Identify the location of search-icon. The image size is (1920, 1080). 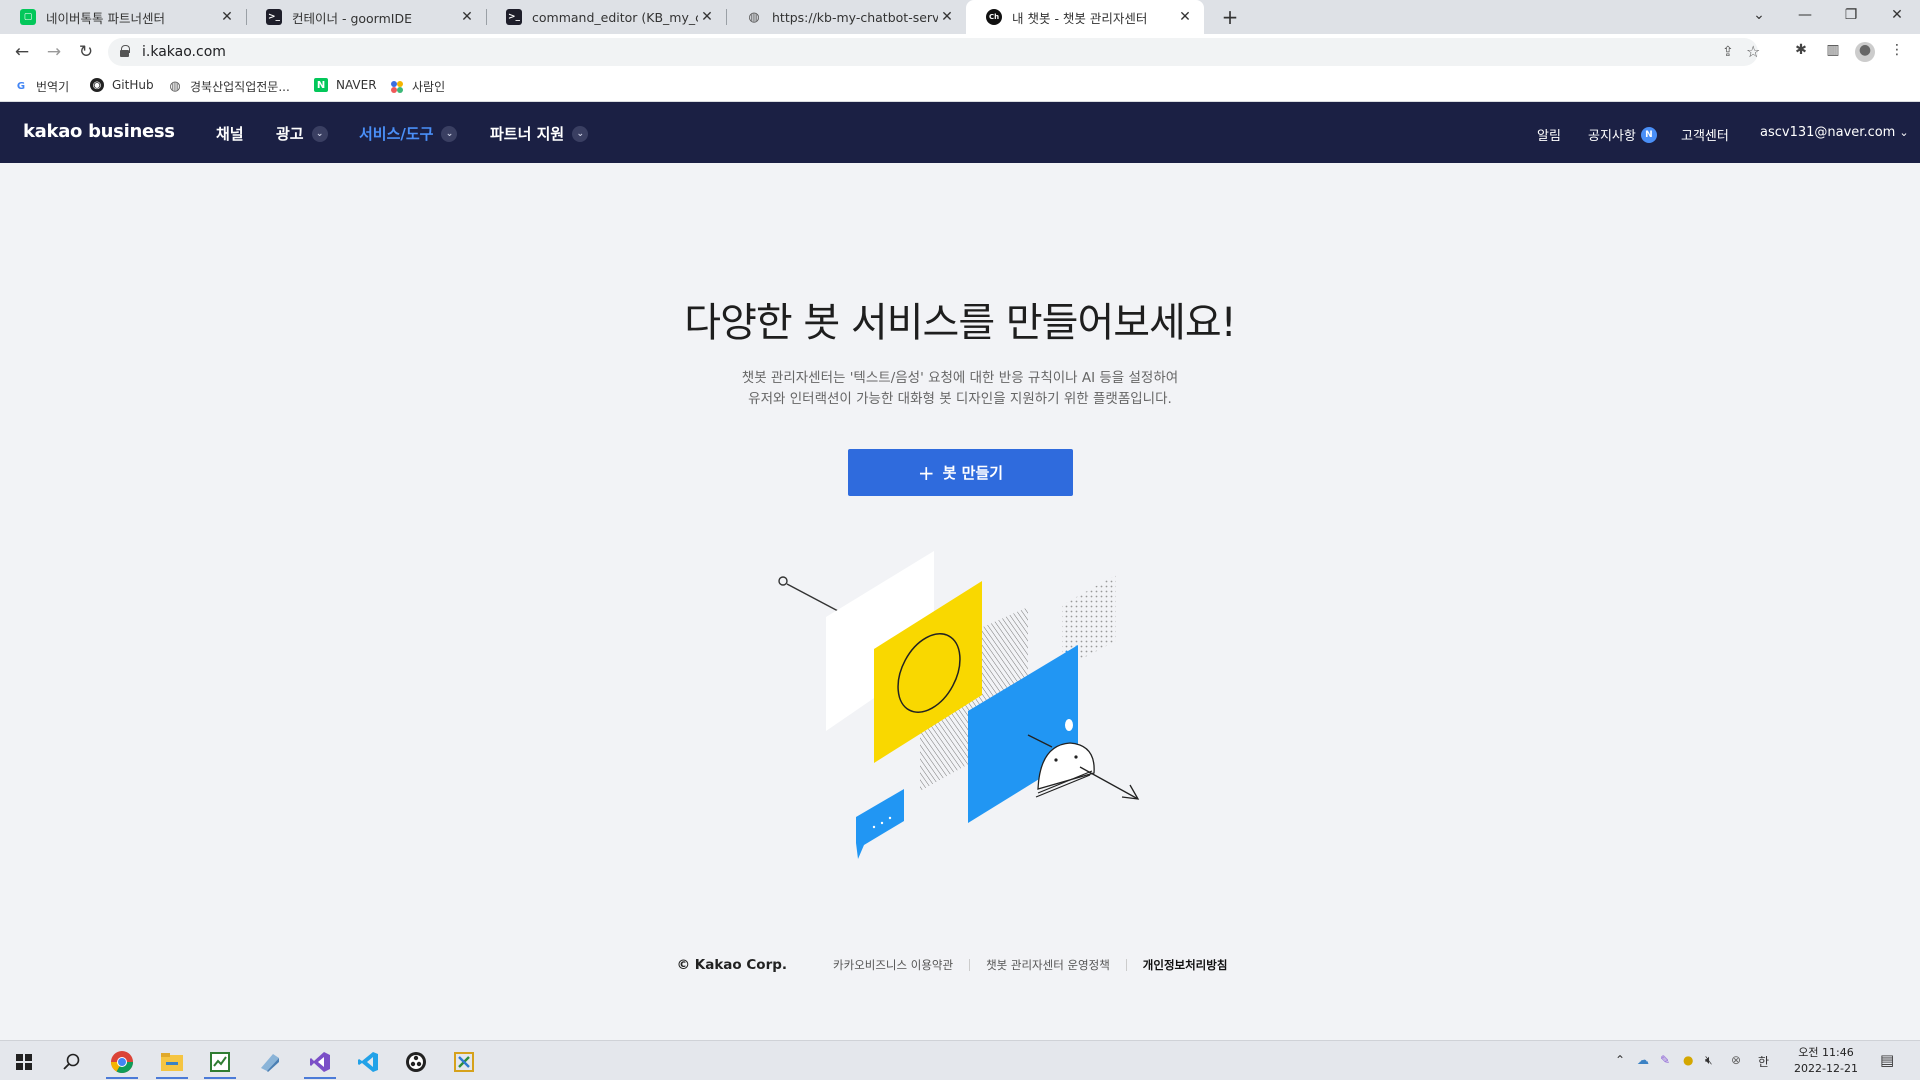
(72, 1062).